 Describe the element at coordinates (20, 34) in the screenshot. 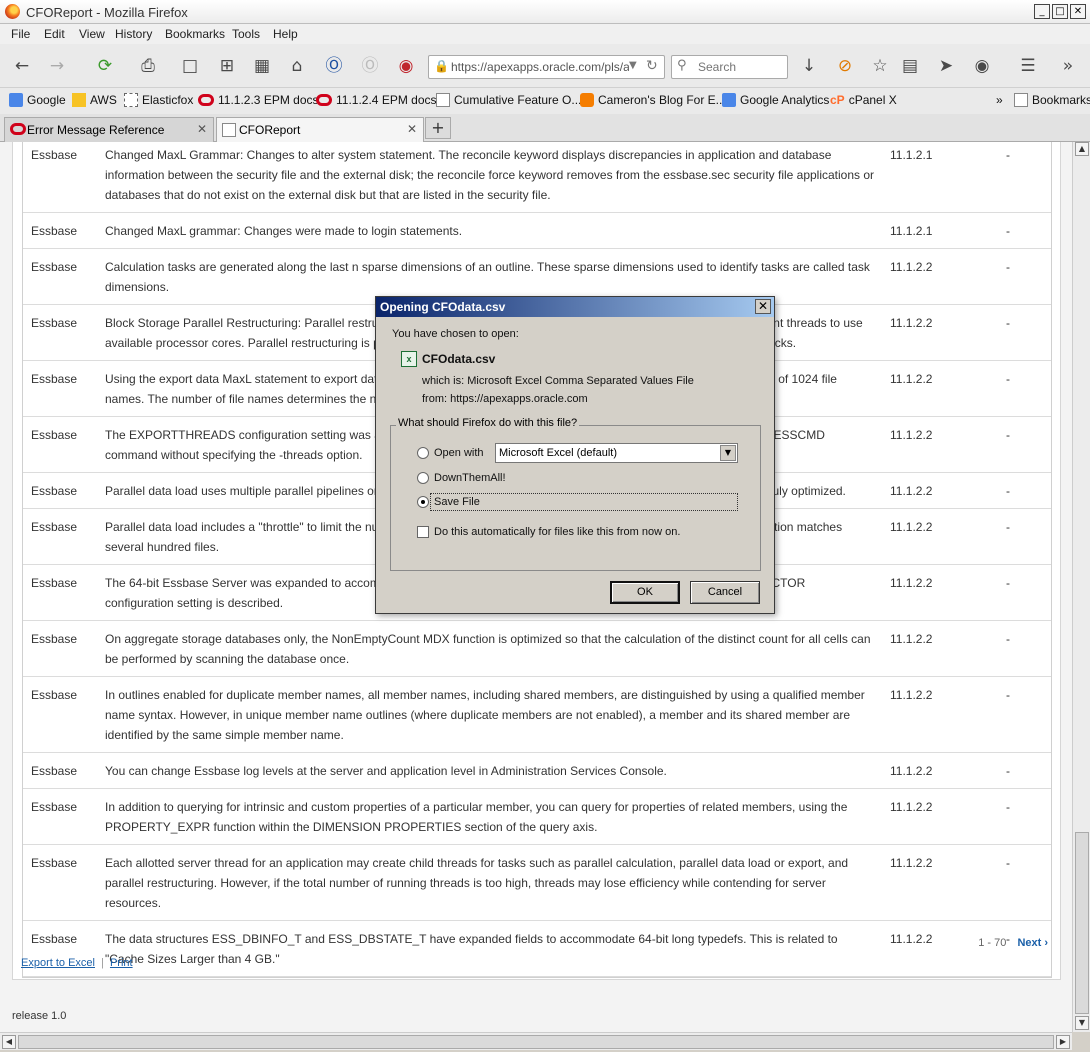

I see `menu-file: File` at that location.